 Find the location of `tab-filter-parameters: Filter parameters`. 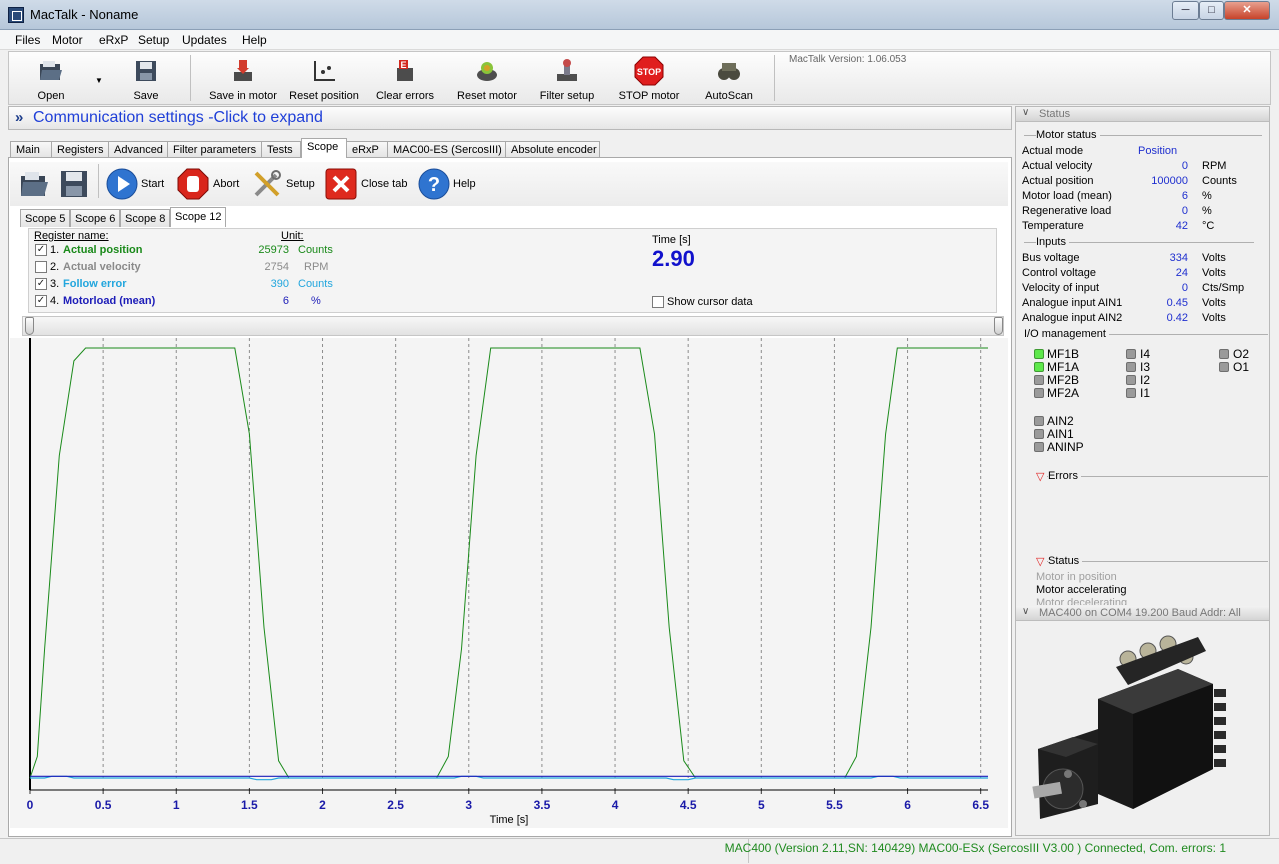

tab-filter-parameters: Filter parameters is located at coordinates (214, 149).